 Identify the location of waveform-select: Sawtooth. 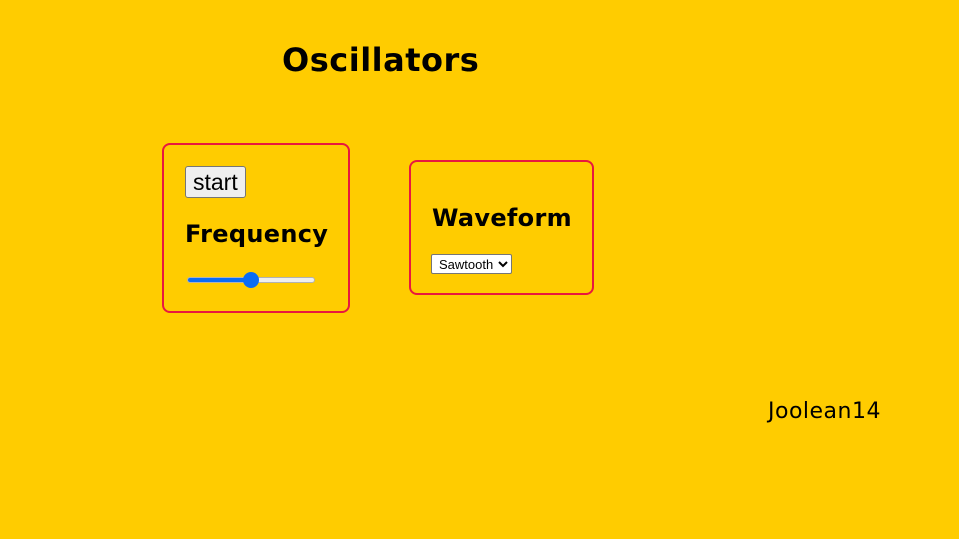
(471, 264).